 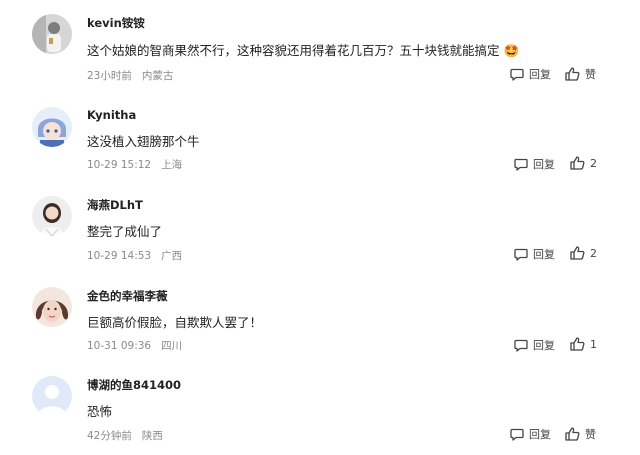 I want to click on comment-text: 这个姑娘的智商果然不行，这种容貌还用得着花几百万？五十块钱就能搞定 🤩, so click(x=303, y=50).